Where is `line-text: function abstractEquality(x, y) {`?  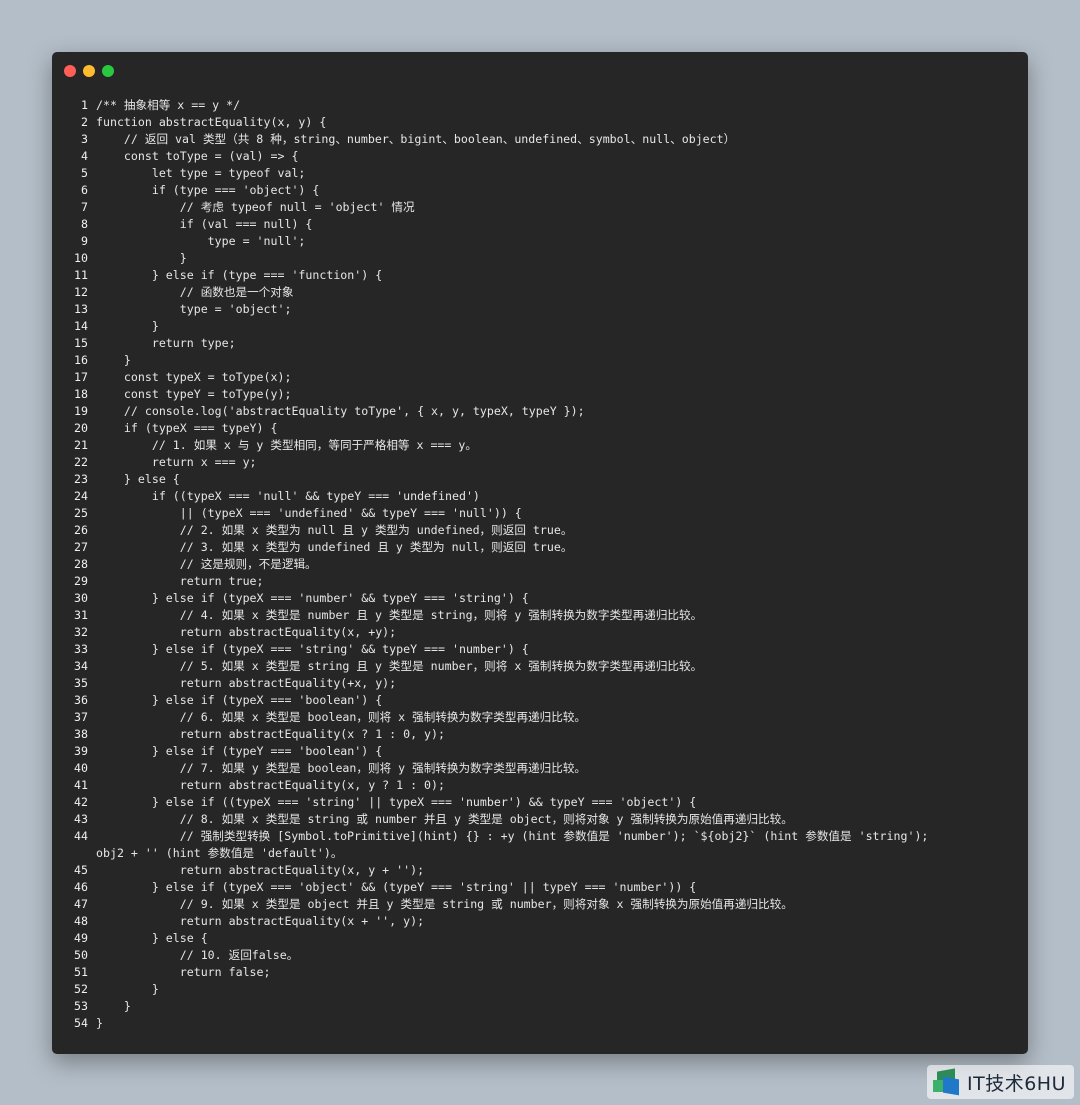
line-text: function abstractEquality(x, y) { is located at coordinates (211, 122).